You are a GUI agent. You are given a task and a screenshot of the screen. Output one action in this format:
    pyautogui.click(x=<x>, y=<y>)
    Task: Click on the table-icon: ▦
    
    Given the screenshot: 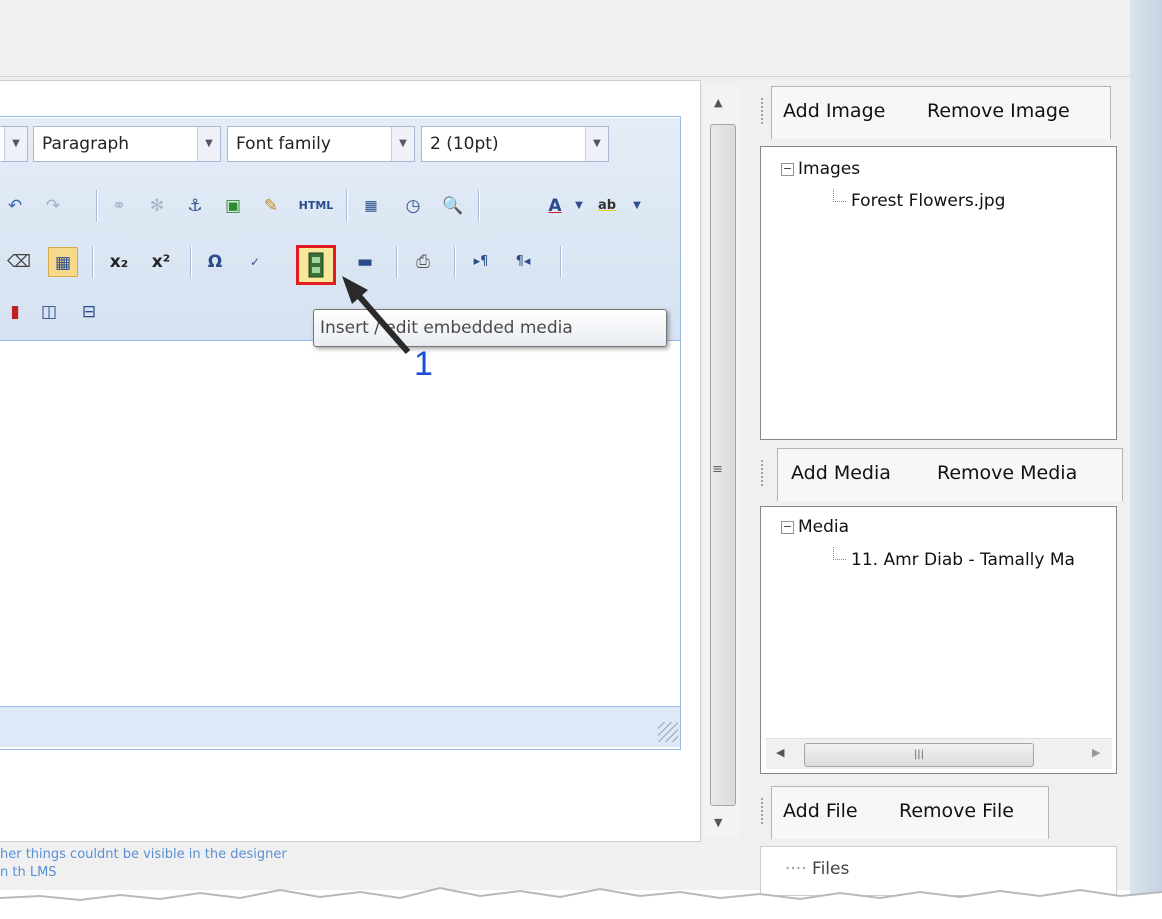 What is the action you would take?
    pyautogui.click(x=63, y=262)
    